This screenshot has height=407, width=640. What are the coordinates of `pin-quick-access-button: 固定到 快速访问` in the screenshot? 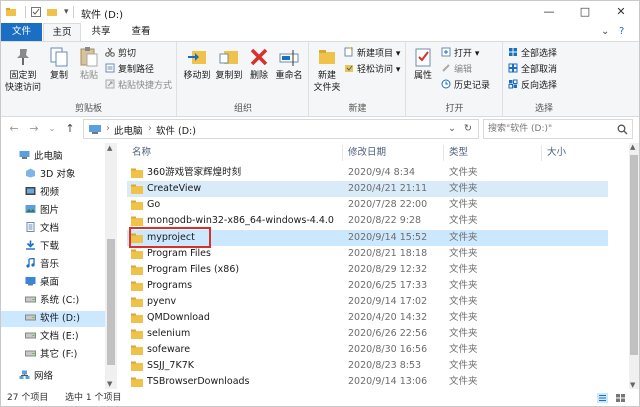 It's located at (23, 70).